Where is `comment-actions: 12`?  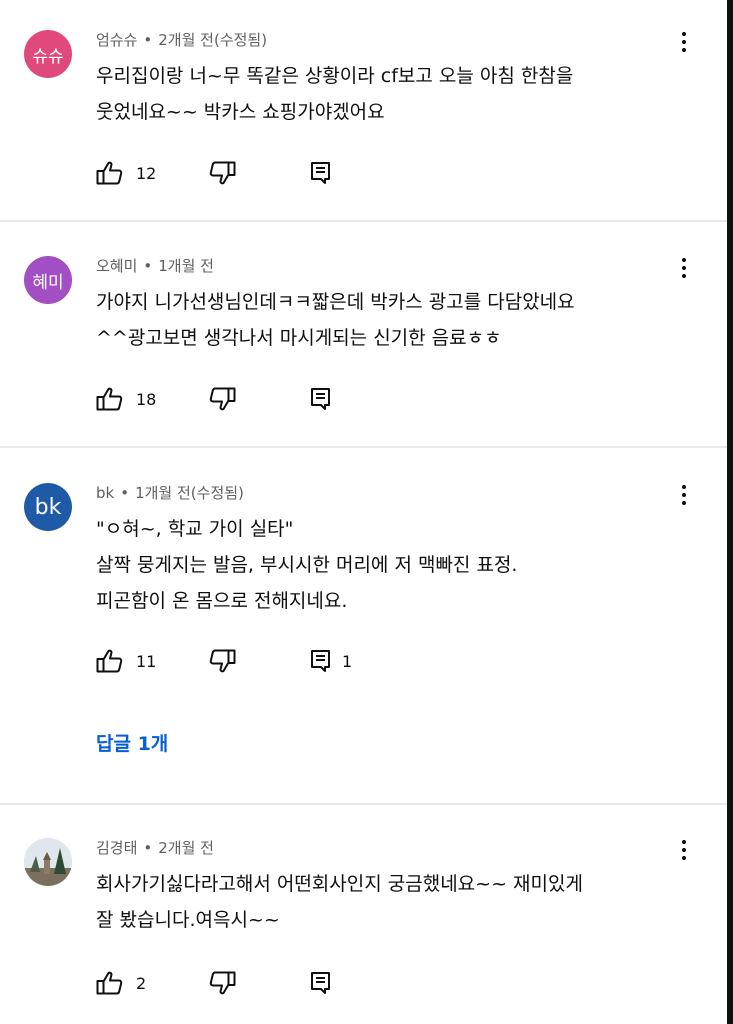 comment-actions: 12 is located at coordinates (253, 173).